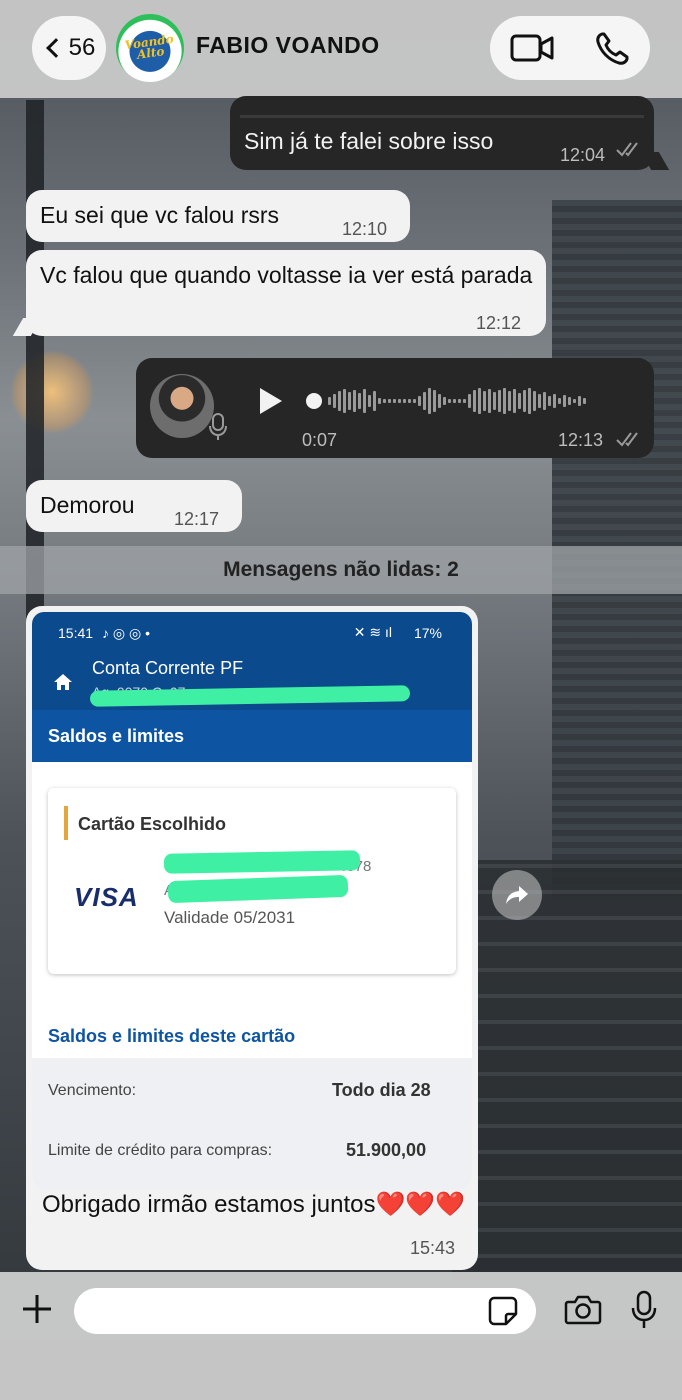  I want to click on forward-icon, so click(517, 895).